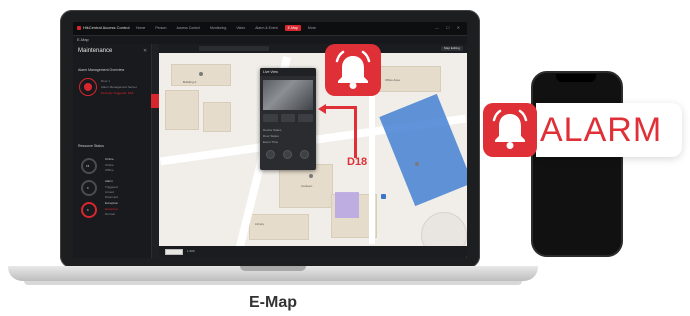 This screenshot has height=316, width=690. What do you see at coordinates (79, 27) in the screenshot?
I see `logo-icon` at bounding box center [79, 27].